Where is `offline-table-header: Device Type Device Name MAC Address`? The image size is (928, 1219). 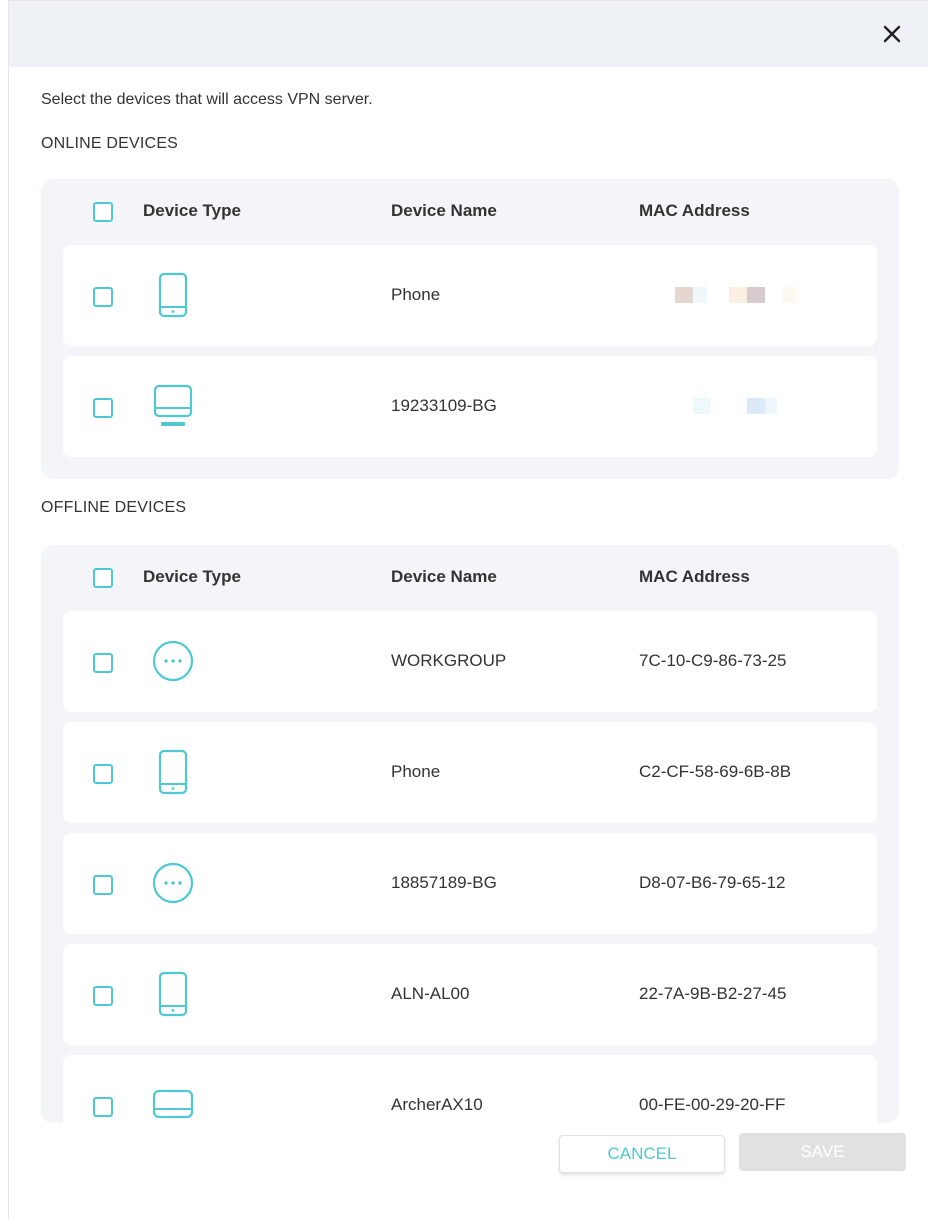
offline-table-header: Device Type Device Name MAC Address is located at coordinates (470, 578).